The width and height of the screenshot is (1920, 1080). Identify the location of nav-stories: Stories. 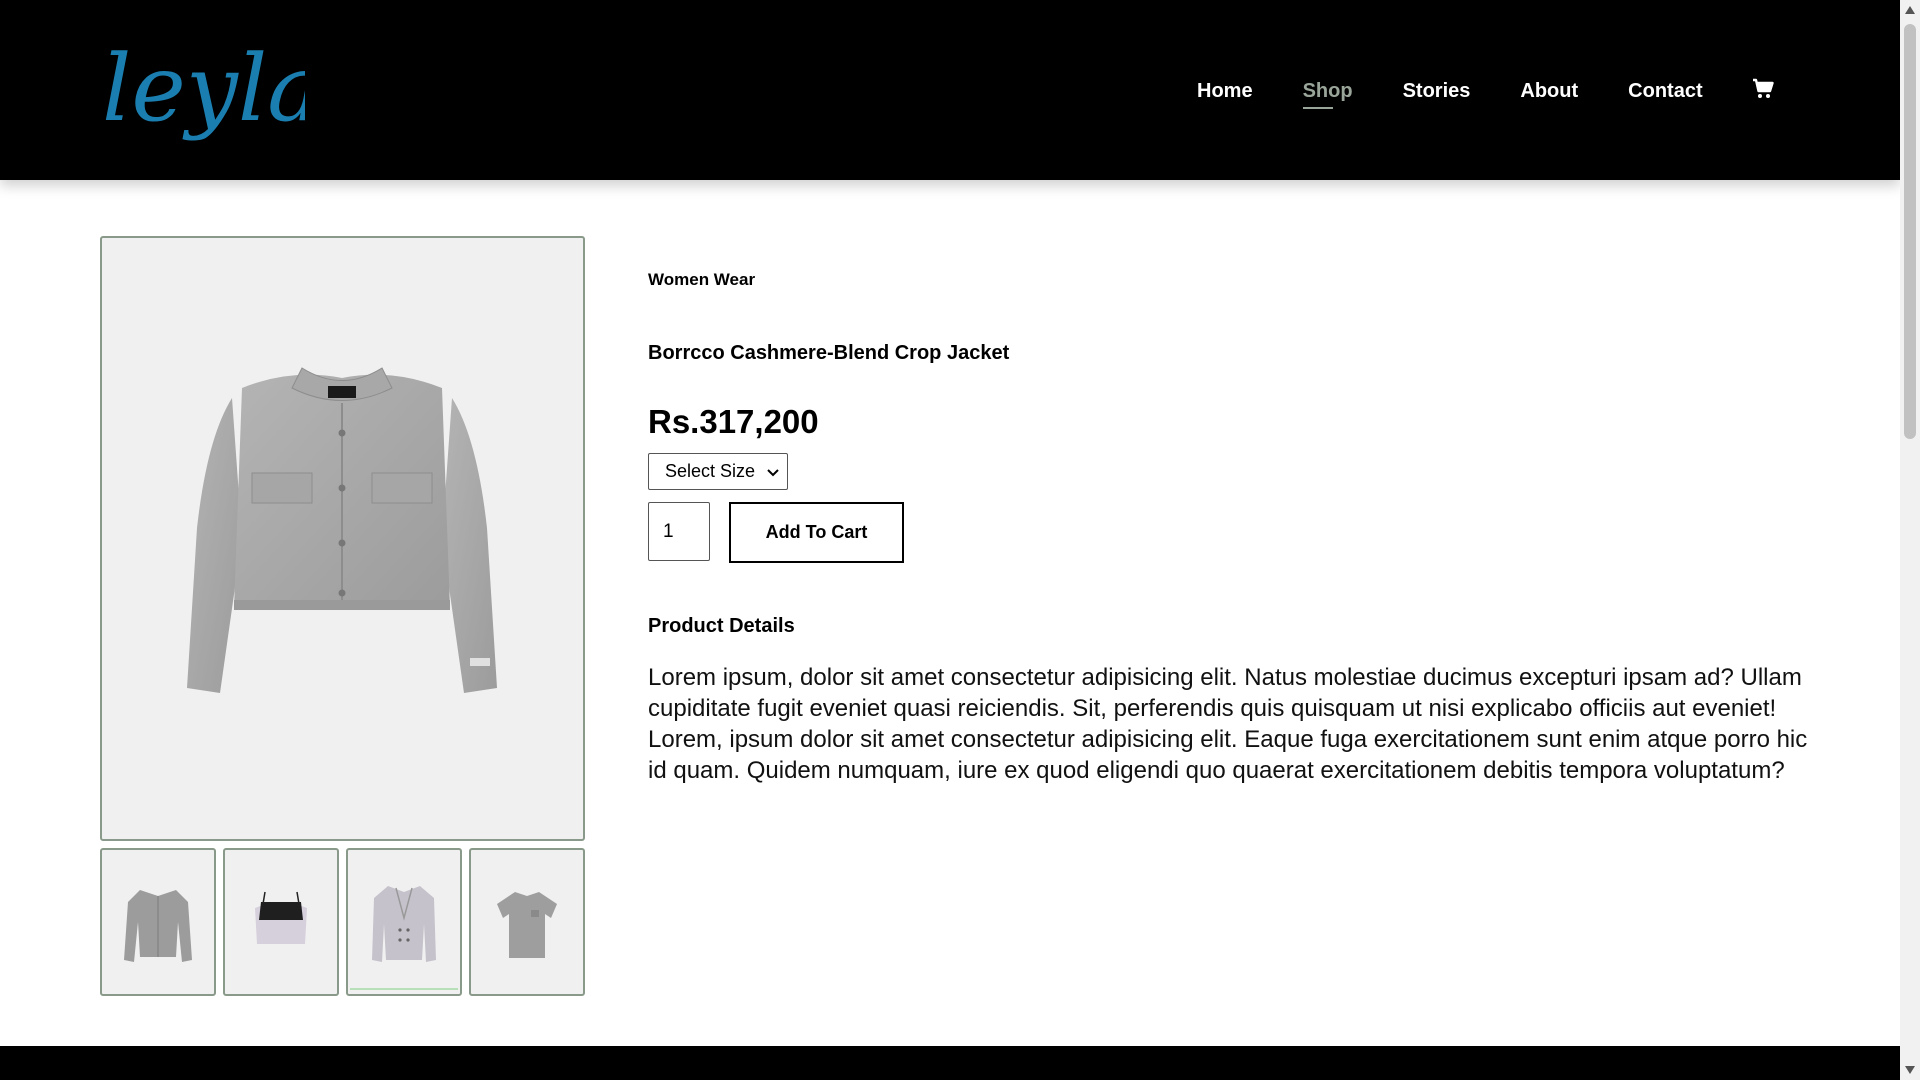
(1437, 91).